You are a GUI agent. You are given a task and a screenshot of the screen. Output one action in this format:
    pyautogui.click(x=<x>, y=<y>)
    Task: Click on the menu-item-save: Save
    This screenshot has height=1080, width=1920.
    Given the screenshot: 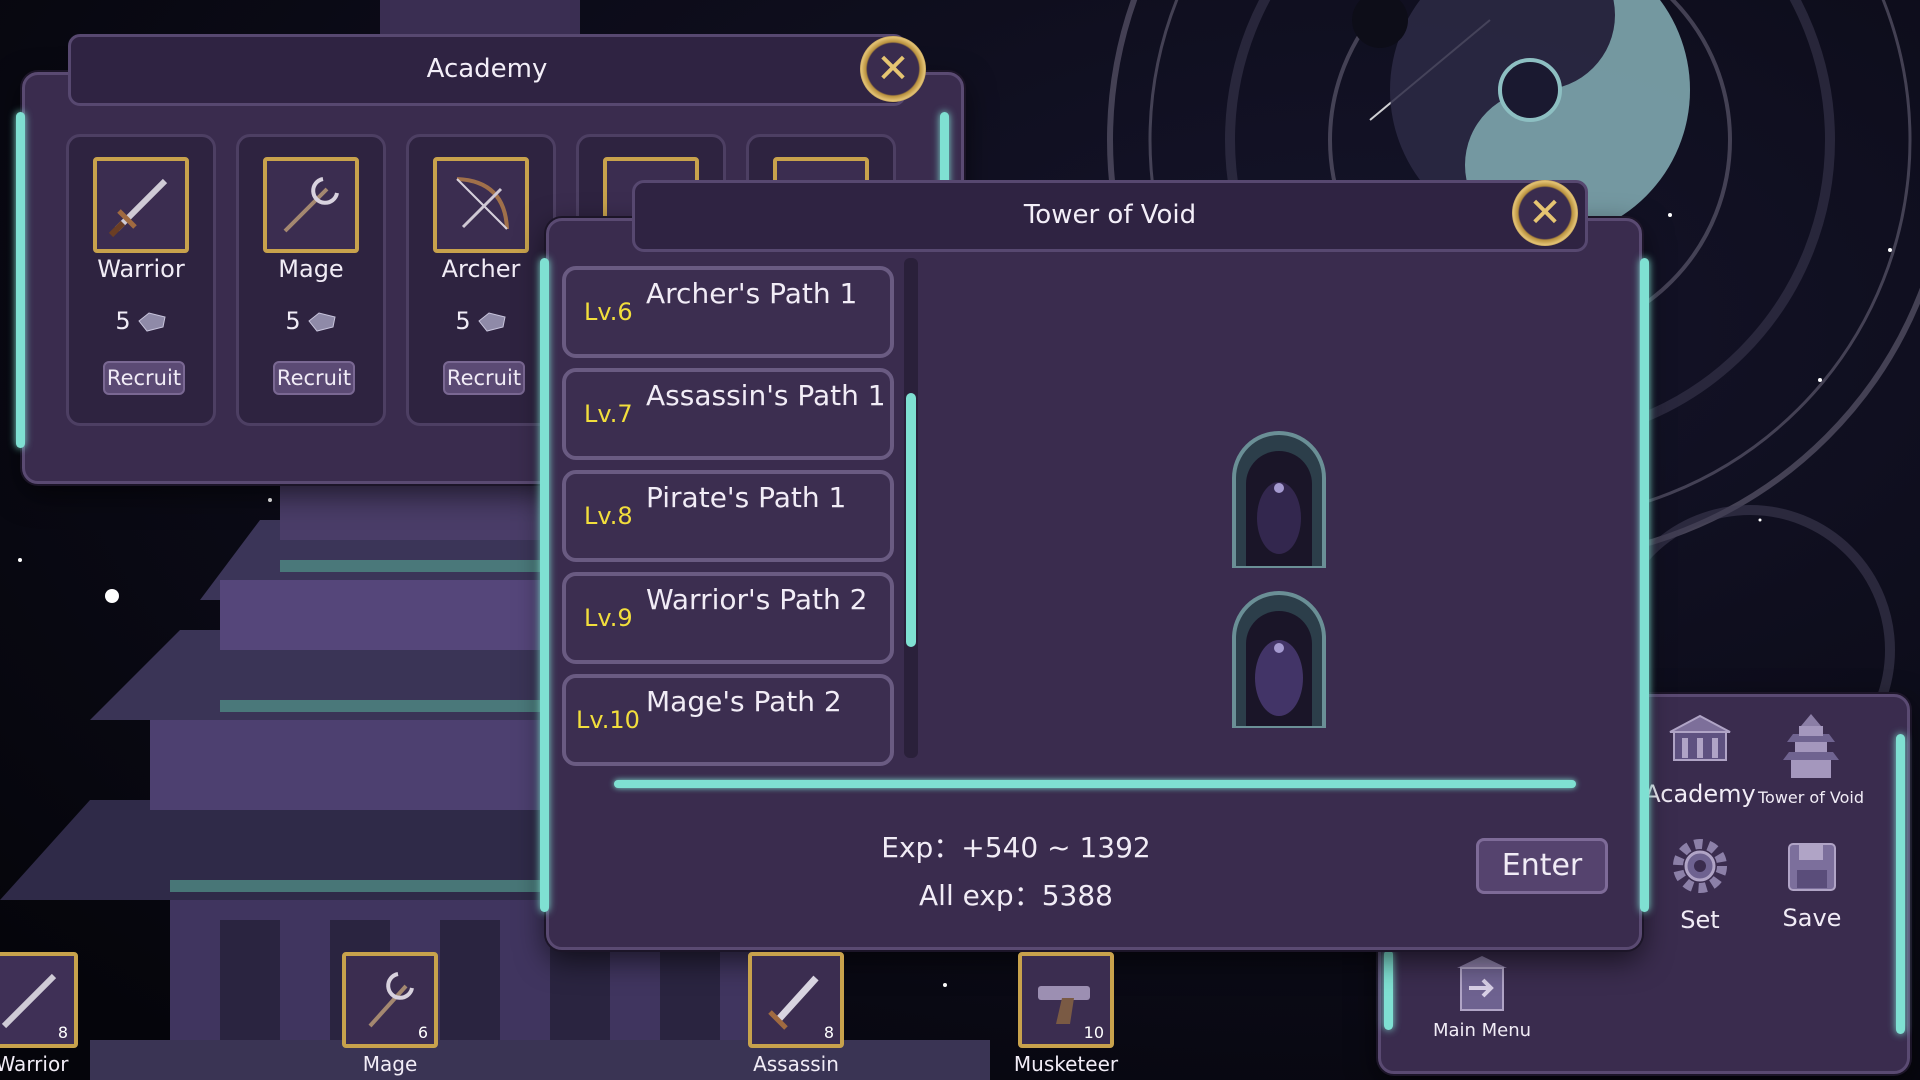 What is the action you would take?
    pyautogui.click(x=1812, y=886)
    